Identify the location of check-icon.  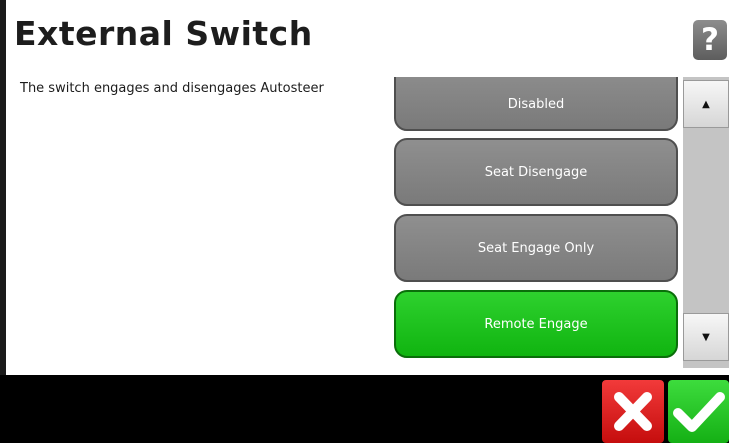
(699, 412).